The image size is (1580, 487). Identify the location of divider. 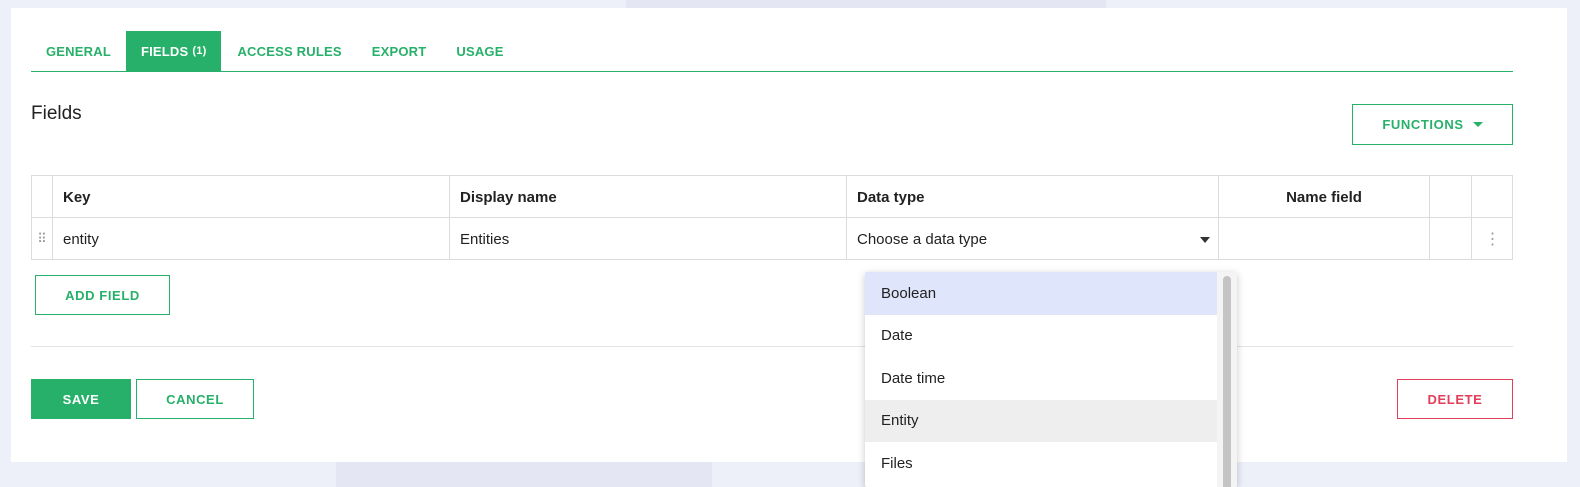
(772, 346).